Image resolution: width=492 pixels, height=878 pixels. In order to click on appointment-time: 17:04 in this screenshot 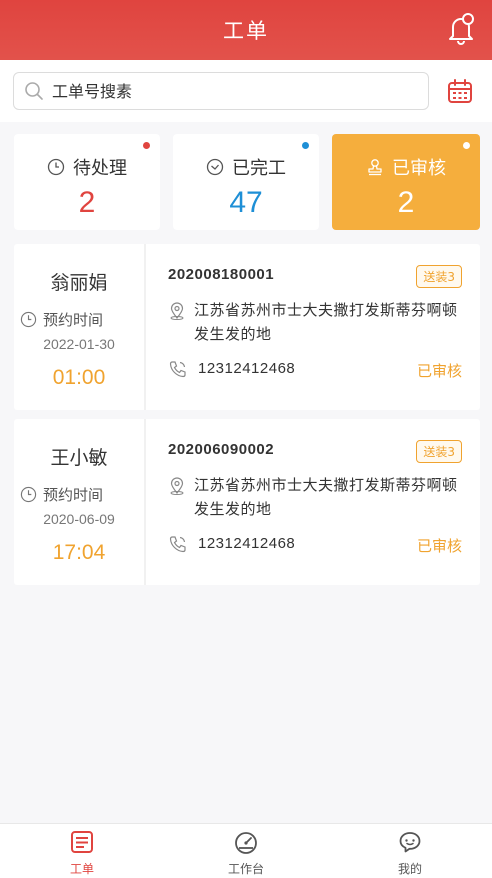, I will do `click(79, 552)`.